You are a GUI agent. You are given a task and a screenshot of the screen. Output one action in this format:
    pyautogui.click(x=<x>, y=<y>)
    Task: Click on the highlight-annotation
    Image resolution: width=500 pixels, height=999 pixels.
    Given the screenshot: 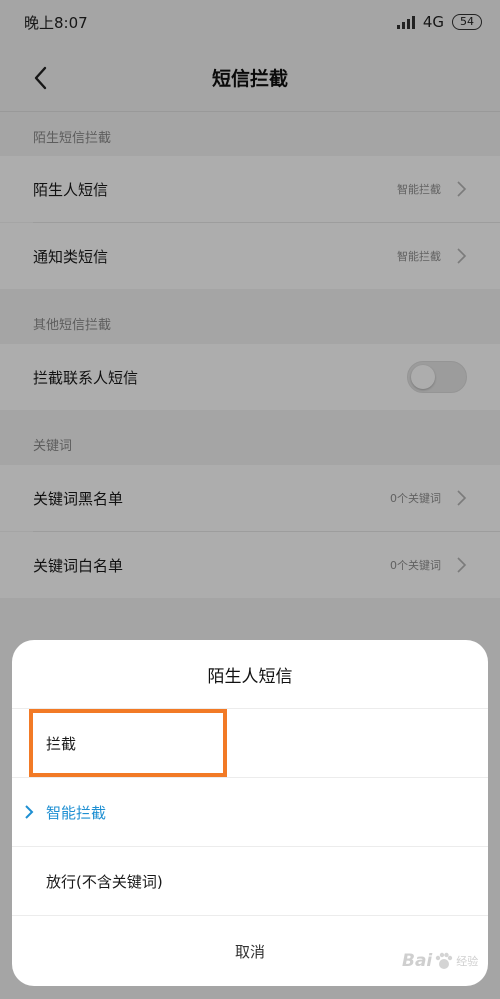 What is the action you would take?
    pyautogui.click(x=128, y=743)
    